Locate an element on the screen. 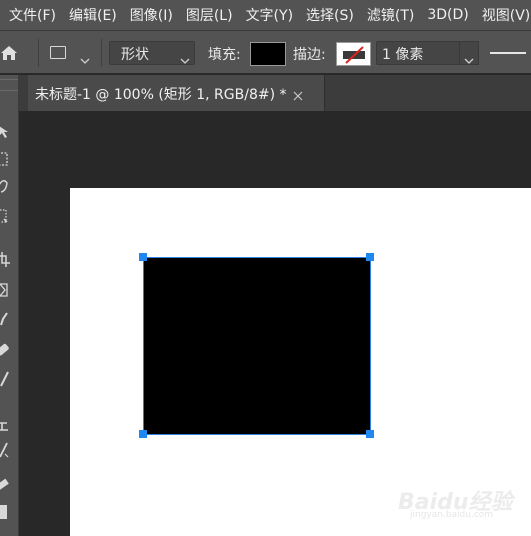 This screenshot has width=531, height=536. menu-filter: 滤镜(T) is located at coordinates (390, 15).